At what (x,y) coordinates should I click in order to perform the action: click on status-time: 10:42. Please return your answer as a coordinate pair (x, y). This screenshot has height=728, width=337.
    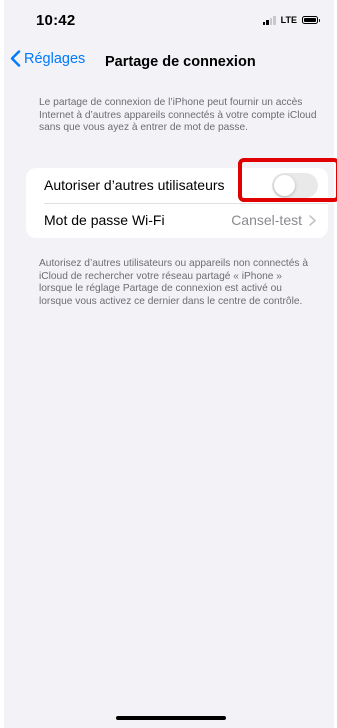
    Looking at the image, I should click on (56, 20).